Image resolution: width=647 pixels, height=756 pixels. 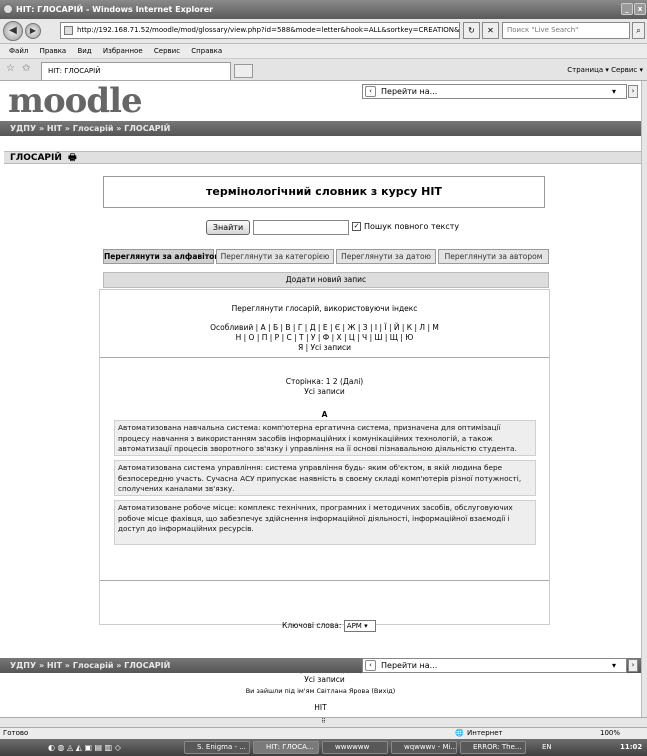 I want to click on menu-favorites: Избранное, so click(x=123, y=51).